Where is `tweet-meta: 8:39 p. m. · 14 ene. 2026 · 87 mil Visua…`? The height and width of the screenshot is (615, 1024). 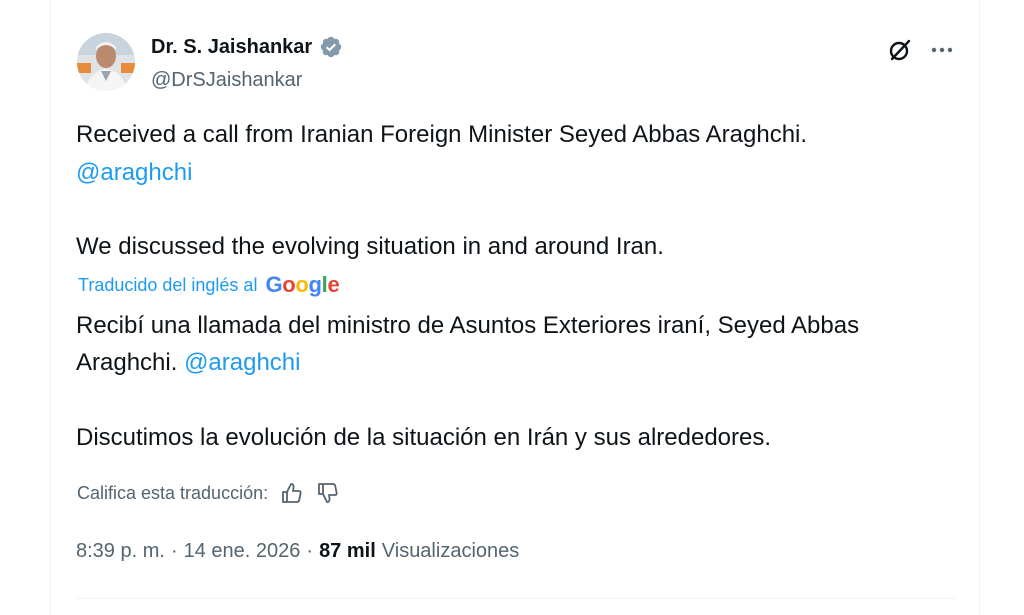 tweet-meta: 8:39 p. m. · 14 ene. 2026 · 87 mil Visua… is located at coordinates (297, 551).